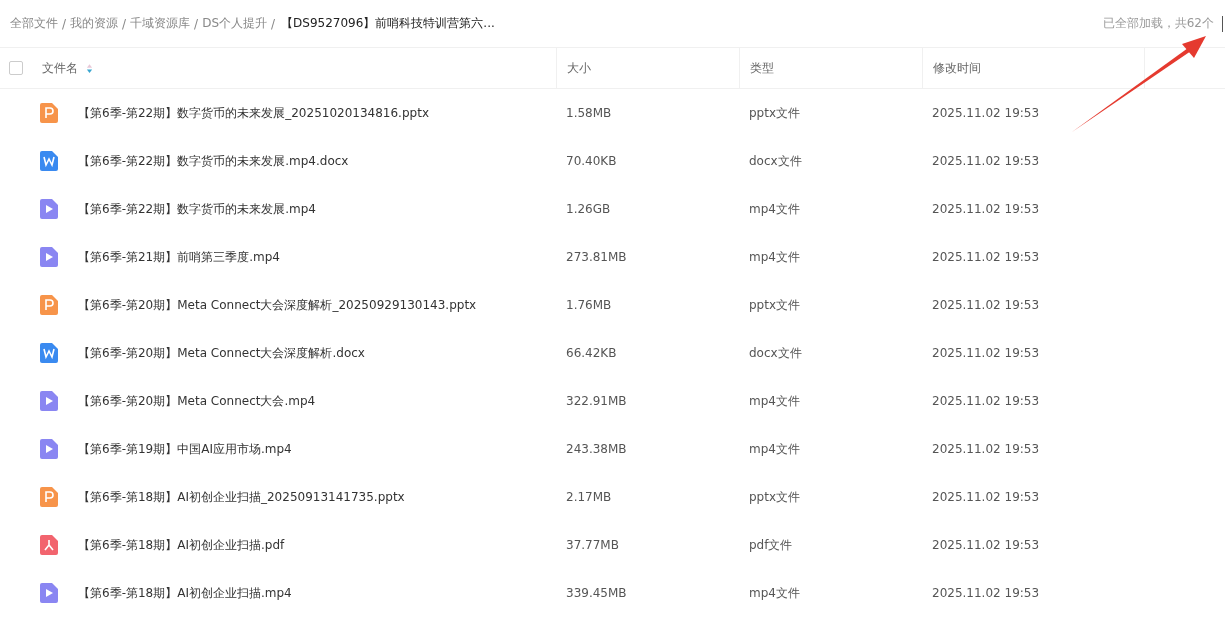 This screenshot has width=1225, height=617. Describe the element at coordinates (762, 68) in the screenshot. I see `column-header: 类型` at that location.